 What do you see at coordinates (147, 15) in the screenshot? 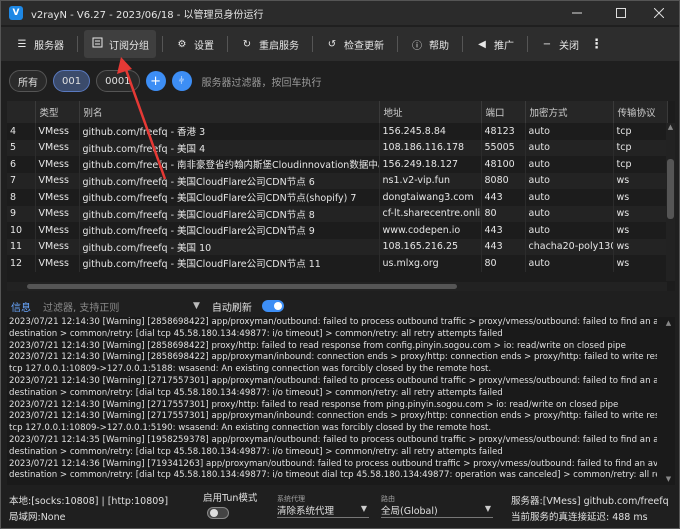
I see `window-title: v2rayN - V6.27 - 2023/06/18 - 以管理员身份运行` at bounding box center [147, 15].